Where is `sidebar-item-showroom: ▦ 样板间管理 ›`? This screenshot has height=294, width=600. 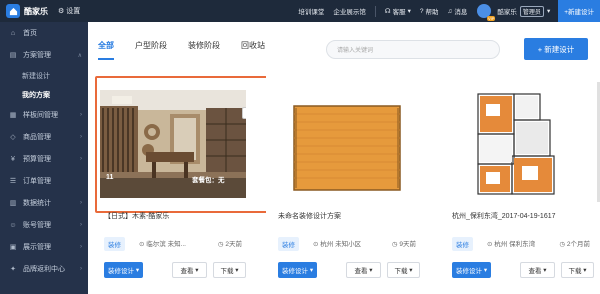 sidebar-item-showroom: ▦ 样板间管理 › is located at coordinates (44, 115).